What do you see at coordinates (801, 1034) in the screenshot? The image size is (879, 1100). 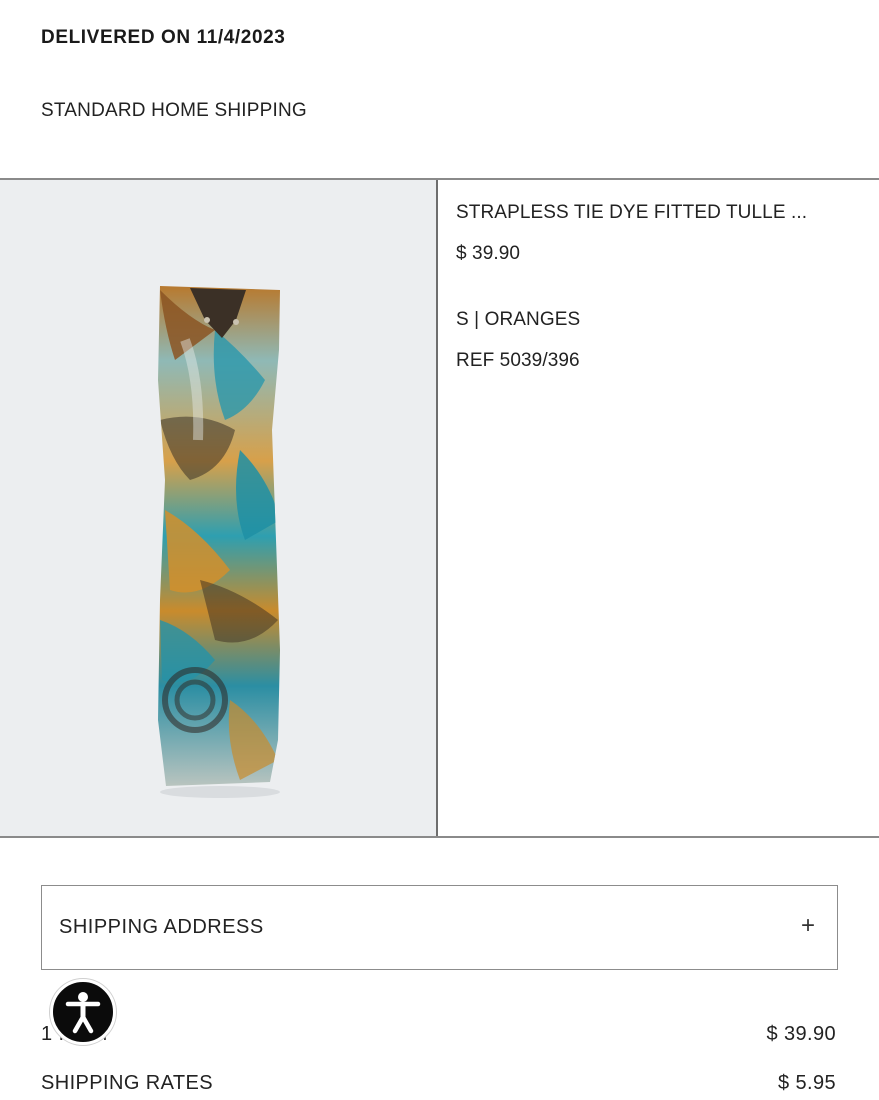 I see `items-total: $ 39.90` at bounding box center [801, 1034].